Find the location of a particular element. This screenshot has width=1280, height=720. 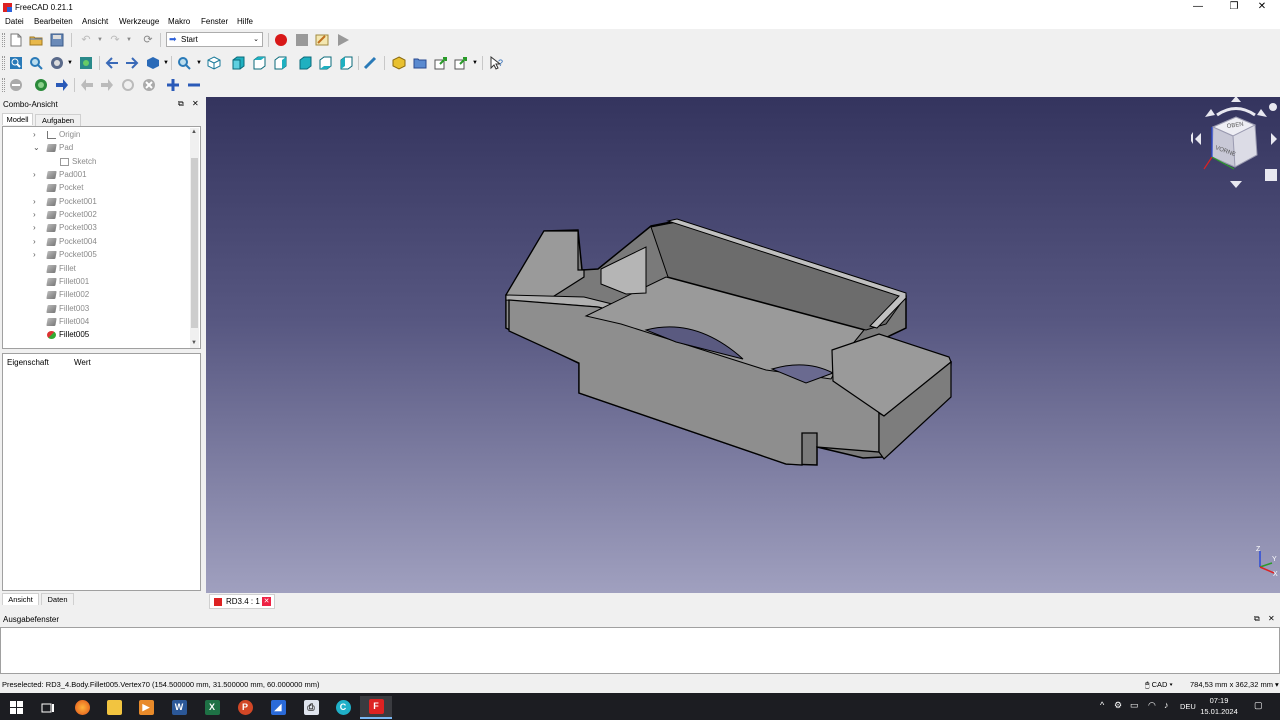

draw-style-icon is located at coordinates (57, 63).